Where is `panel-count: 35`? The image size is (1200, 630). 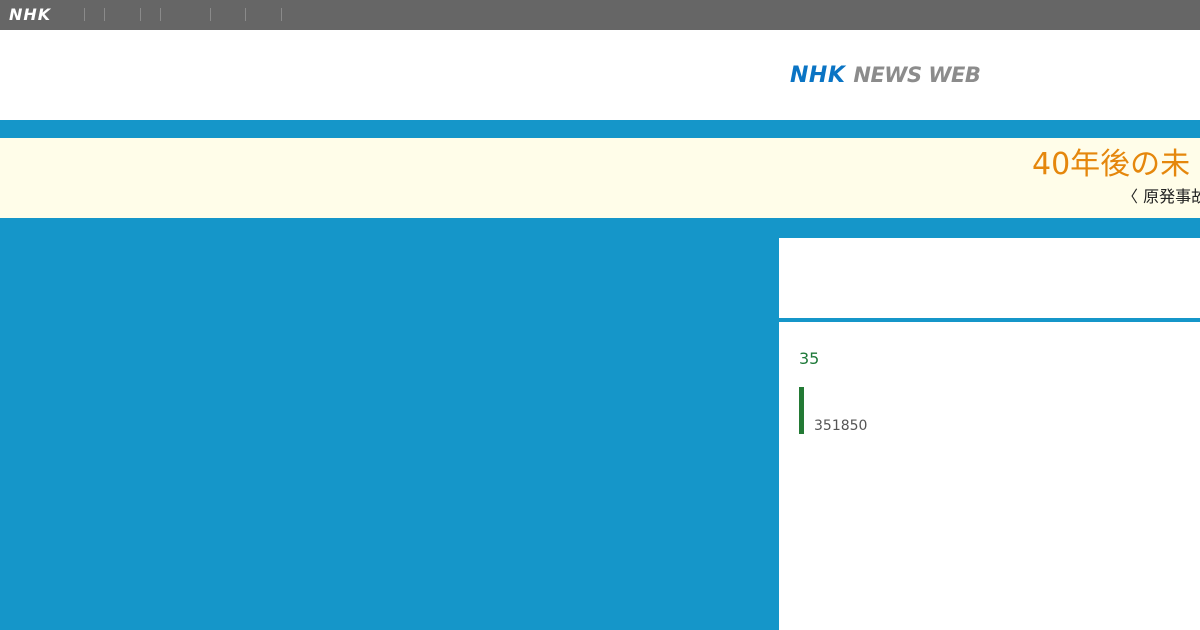
panel-count: 35 is located at coordinates (809, 358).